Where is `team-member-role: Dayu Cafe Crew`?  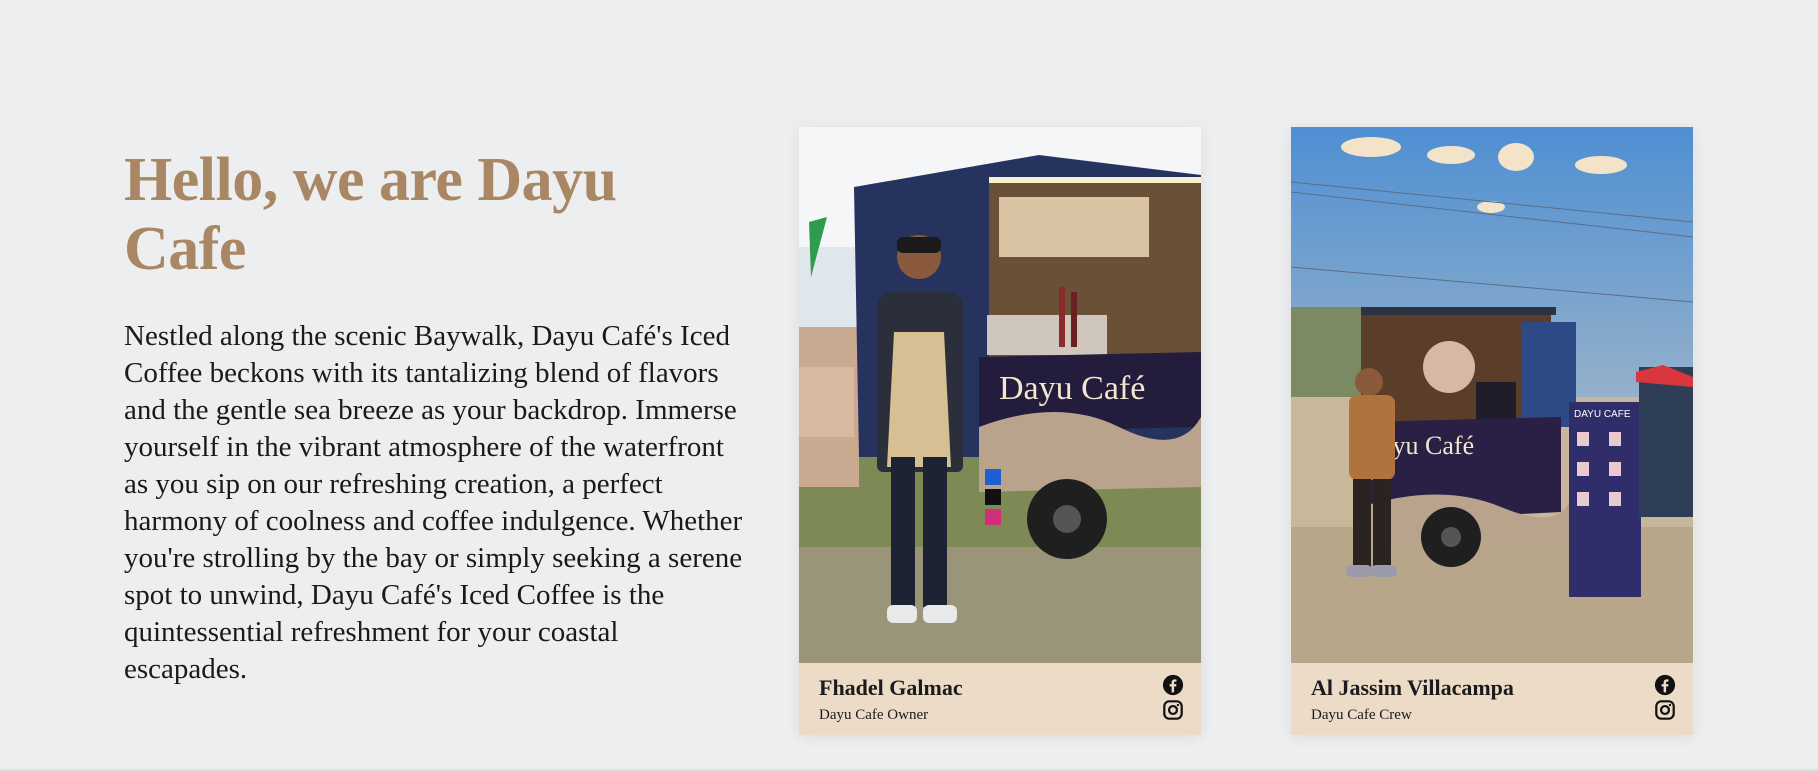
team-member-role: Dayu Cafe Crew is located at coordinates (1361, 715).